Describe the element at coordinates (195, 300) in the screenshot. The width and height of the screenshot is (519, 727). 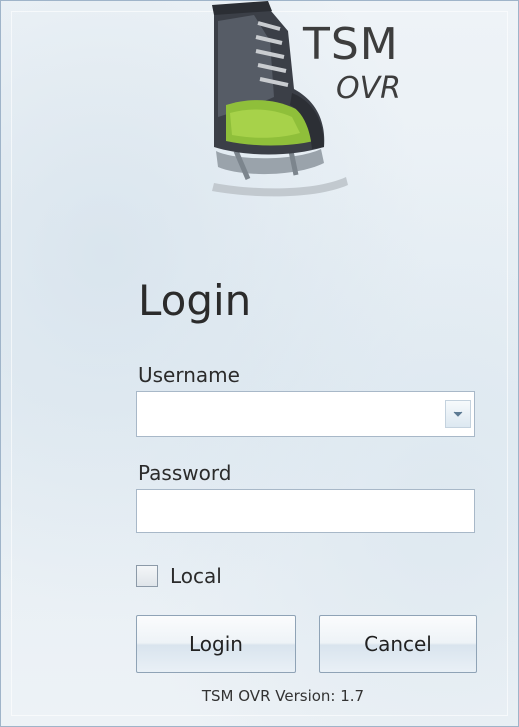
I see `page-title: Login` at that location.